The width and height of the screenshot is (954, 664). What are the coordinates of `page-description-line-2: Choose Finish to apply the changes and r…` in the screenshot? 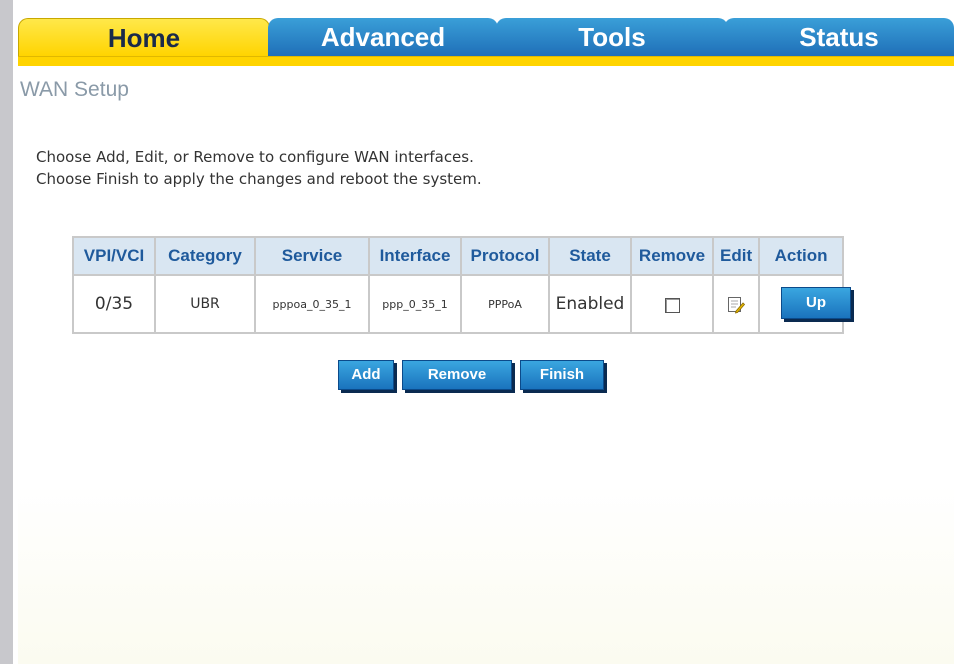 It's located at (259, 179).